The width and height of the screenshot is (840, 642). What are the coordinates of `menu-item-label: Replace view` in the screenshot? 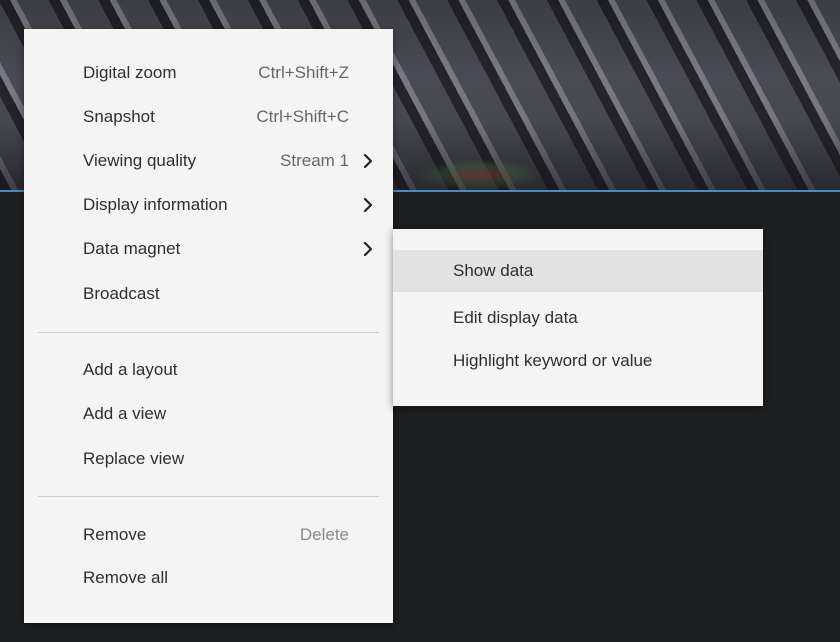 It's located at (134, 458).